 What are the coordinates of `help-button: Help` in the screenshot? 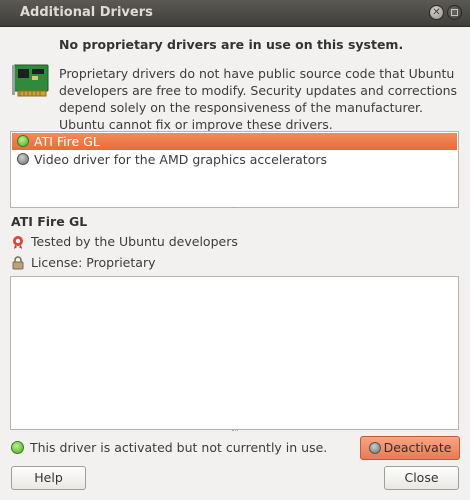 It's located at (48, 478).